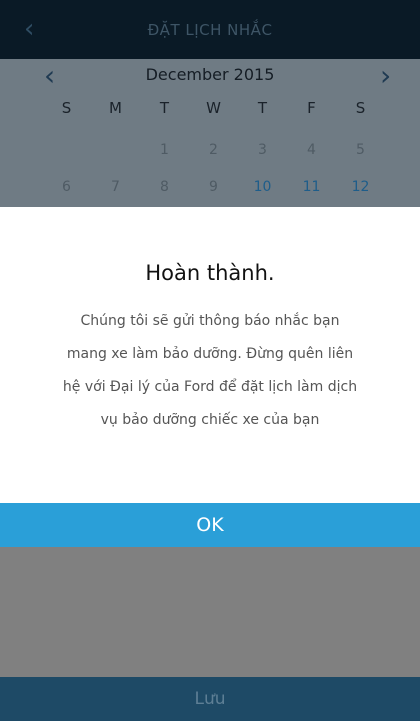  I want to click on day-cell: 4, so click(311, 150).